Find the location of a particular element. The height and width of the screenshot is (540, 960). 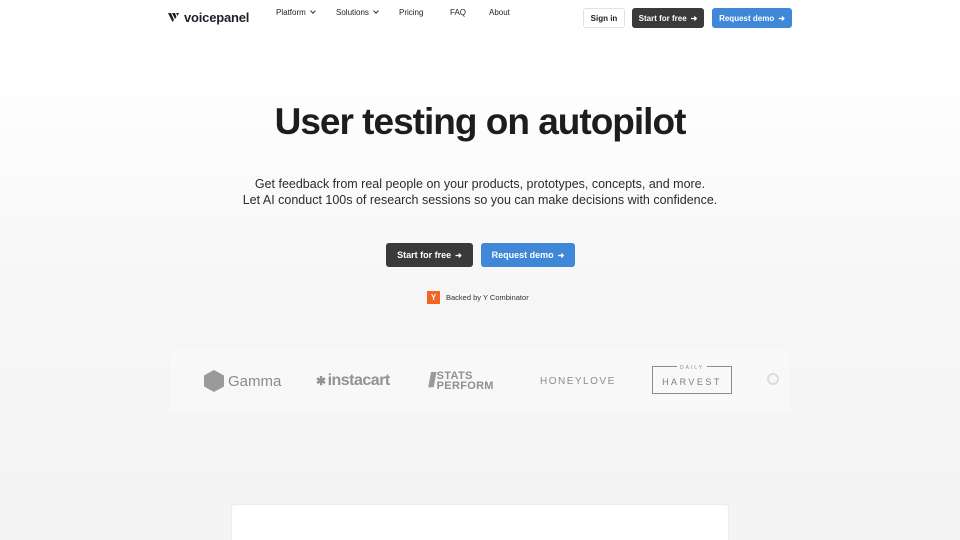

gamma-logo: Gamma is located at coordinates (242, 381).